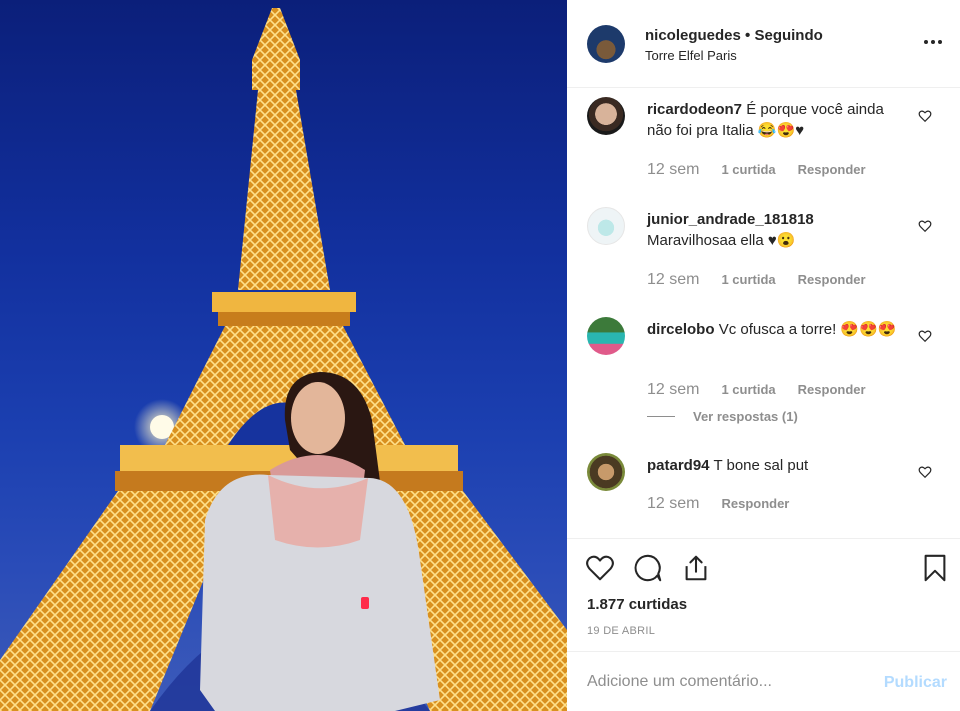 The image size is (960, 711). What do you see at coordinates (807, 329) in the screenshot?
I see `comment-body: Vc ofusca a torre! 😍😍😍` at bounding box center [807, 329].